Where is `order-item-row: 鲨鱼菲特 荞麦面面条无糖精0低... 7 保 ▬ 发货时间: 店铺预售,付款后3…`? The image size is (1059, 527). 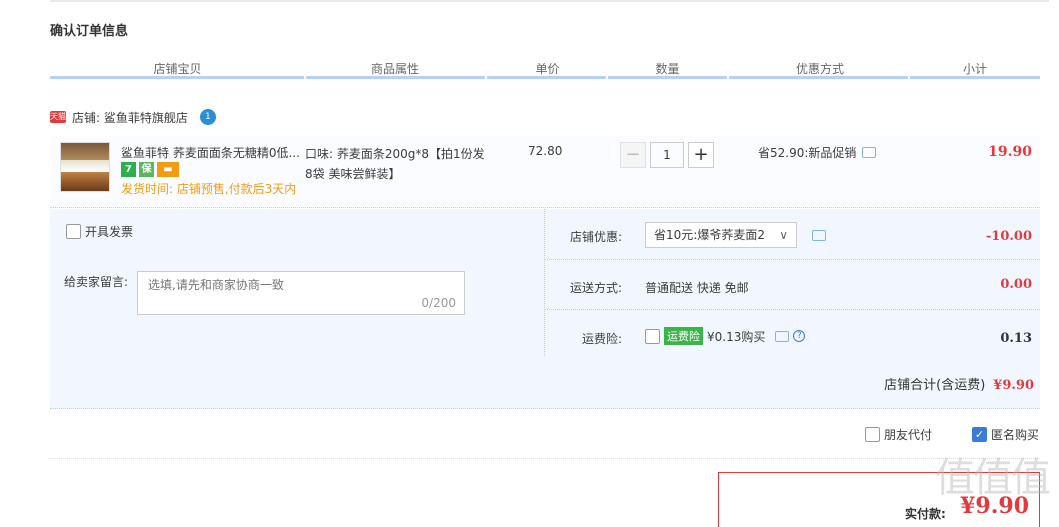 order-item-row: 鲨鱼菲特 荞麦面面条无糖精0低... 7 保 ▬ 发货时间: 店铺预售,付款后3… is located at coordinates (545, 172).